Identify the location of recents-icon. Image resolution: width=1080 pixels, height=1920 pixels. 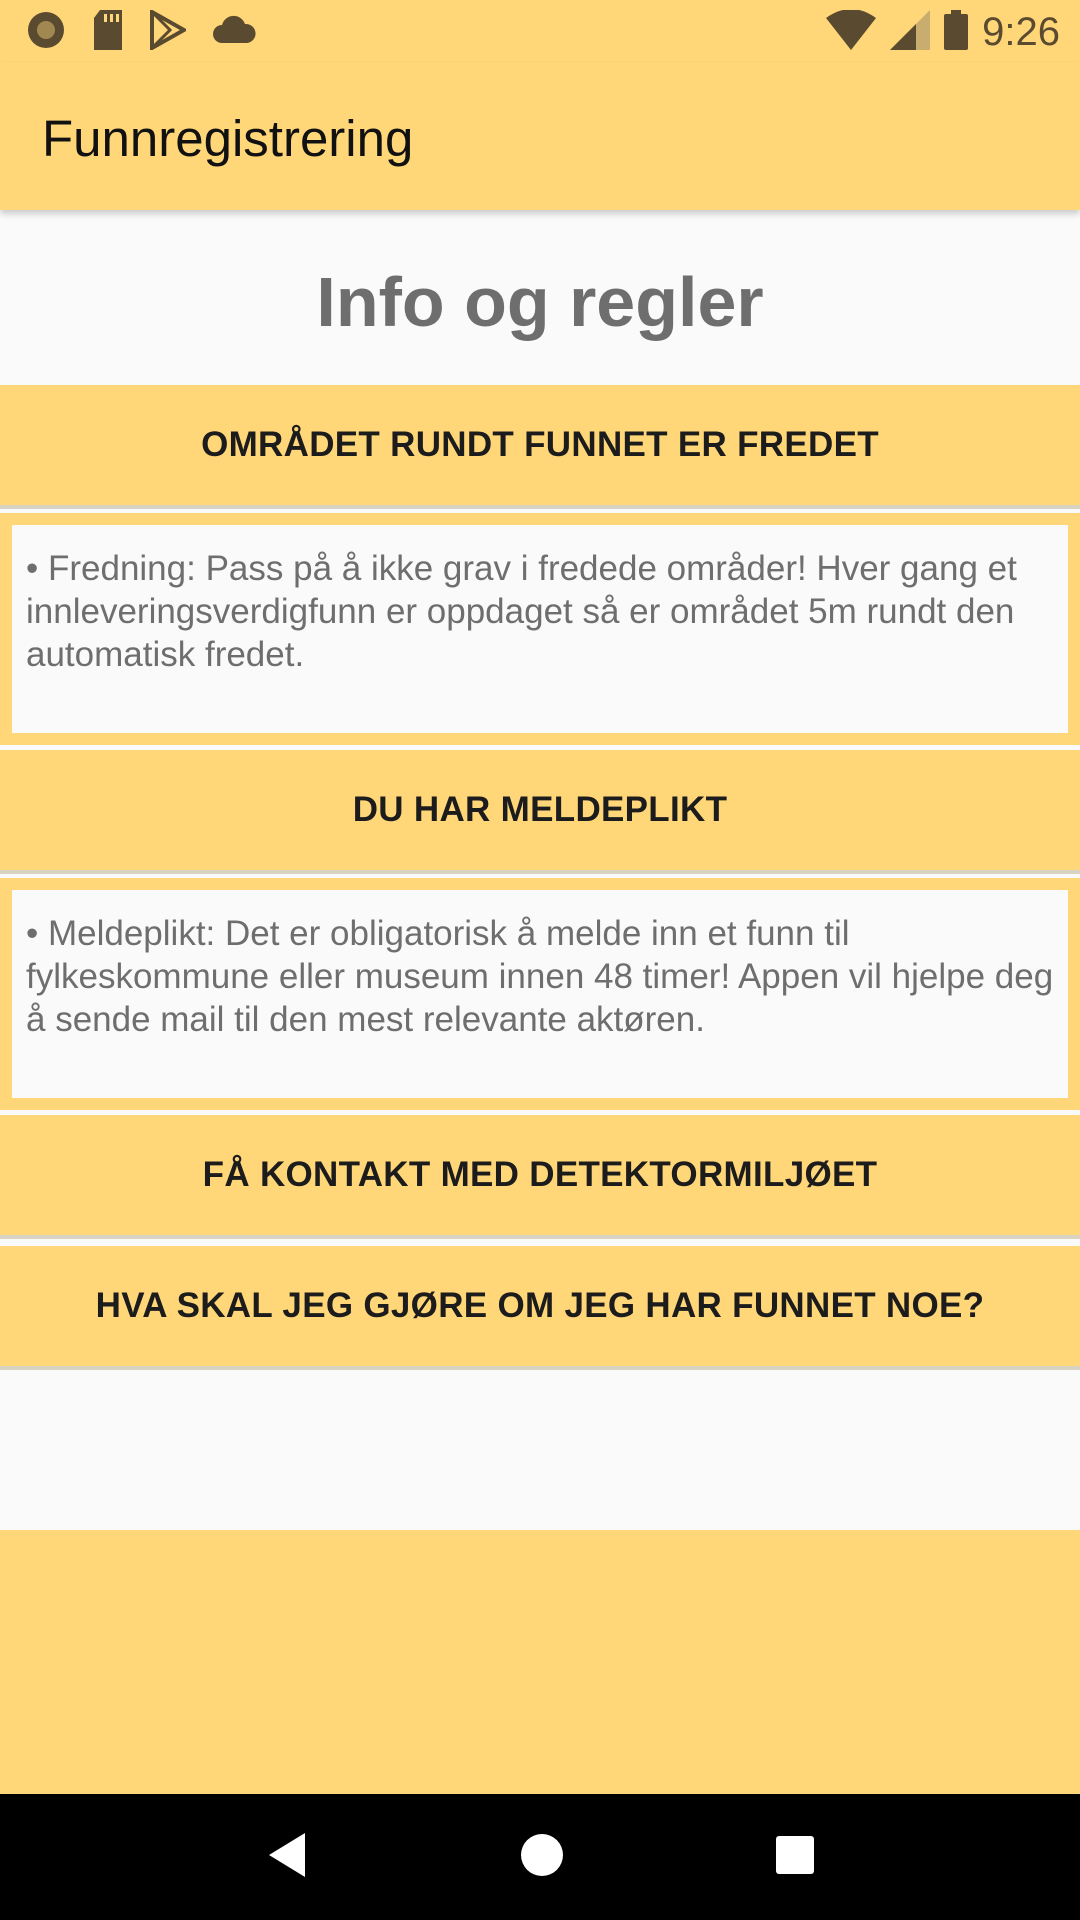
(795, 1857).